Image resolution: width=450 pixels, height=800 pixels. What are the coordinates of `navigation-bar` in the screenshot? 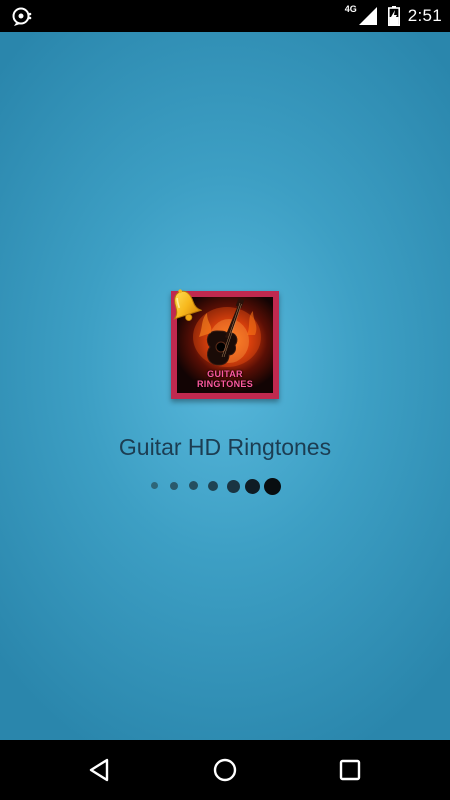 It's located at (225, 770).